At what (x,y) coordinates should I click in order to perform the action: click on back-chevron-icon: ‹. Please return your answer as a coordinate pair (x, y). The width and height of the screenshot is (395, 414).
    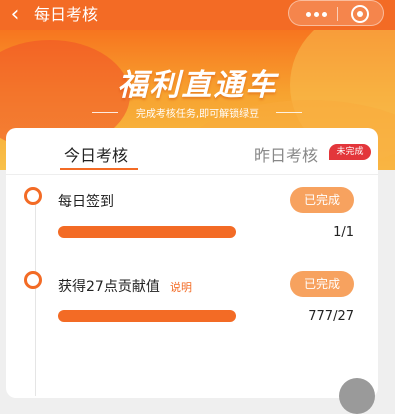
    Looking at the image, I should click on (15, 15).